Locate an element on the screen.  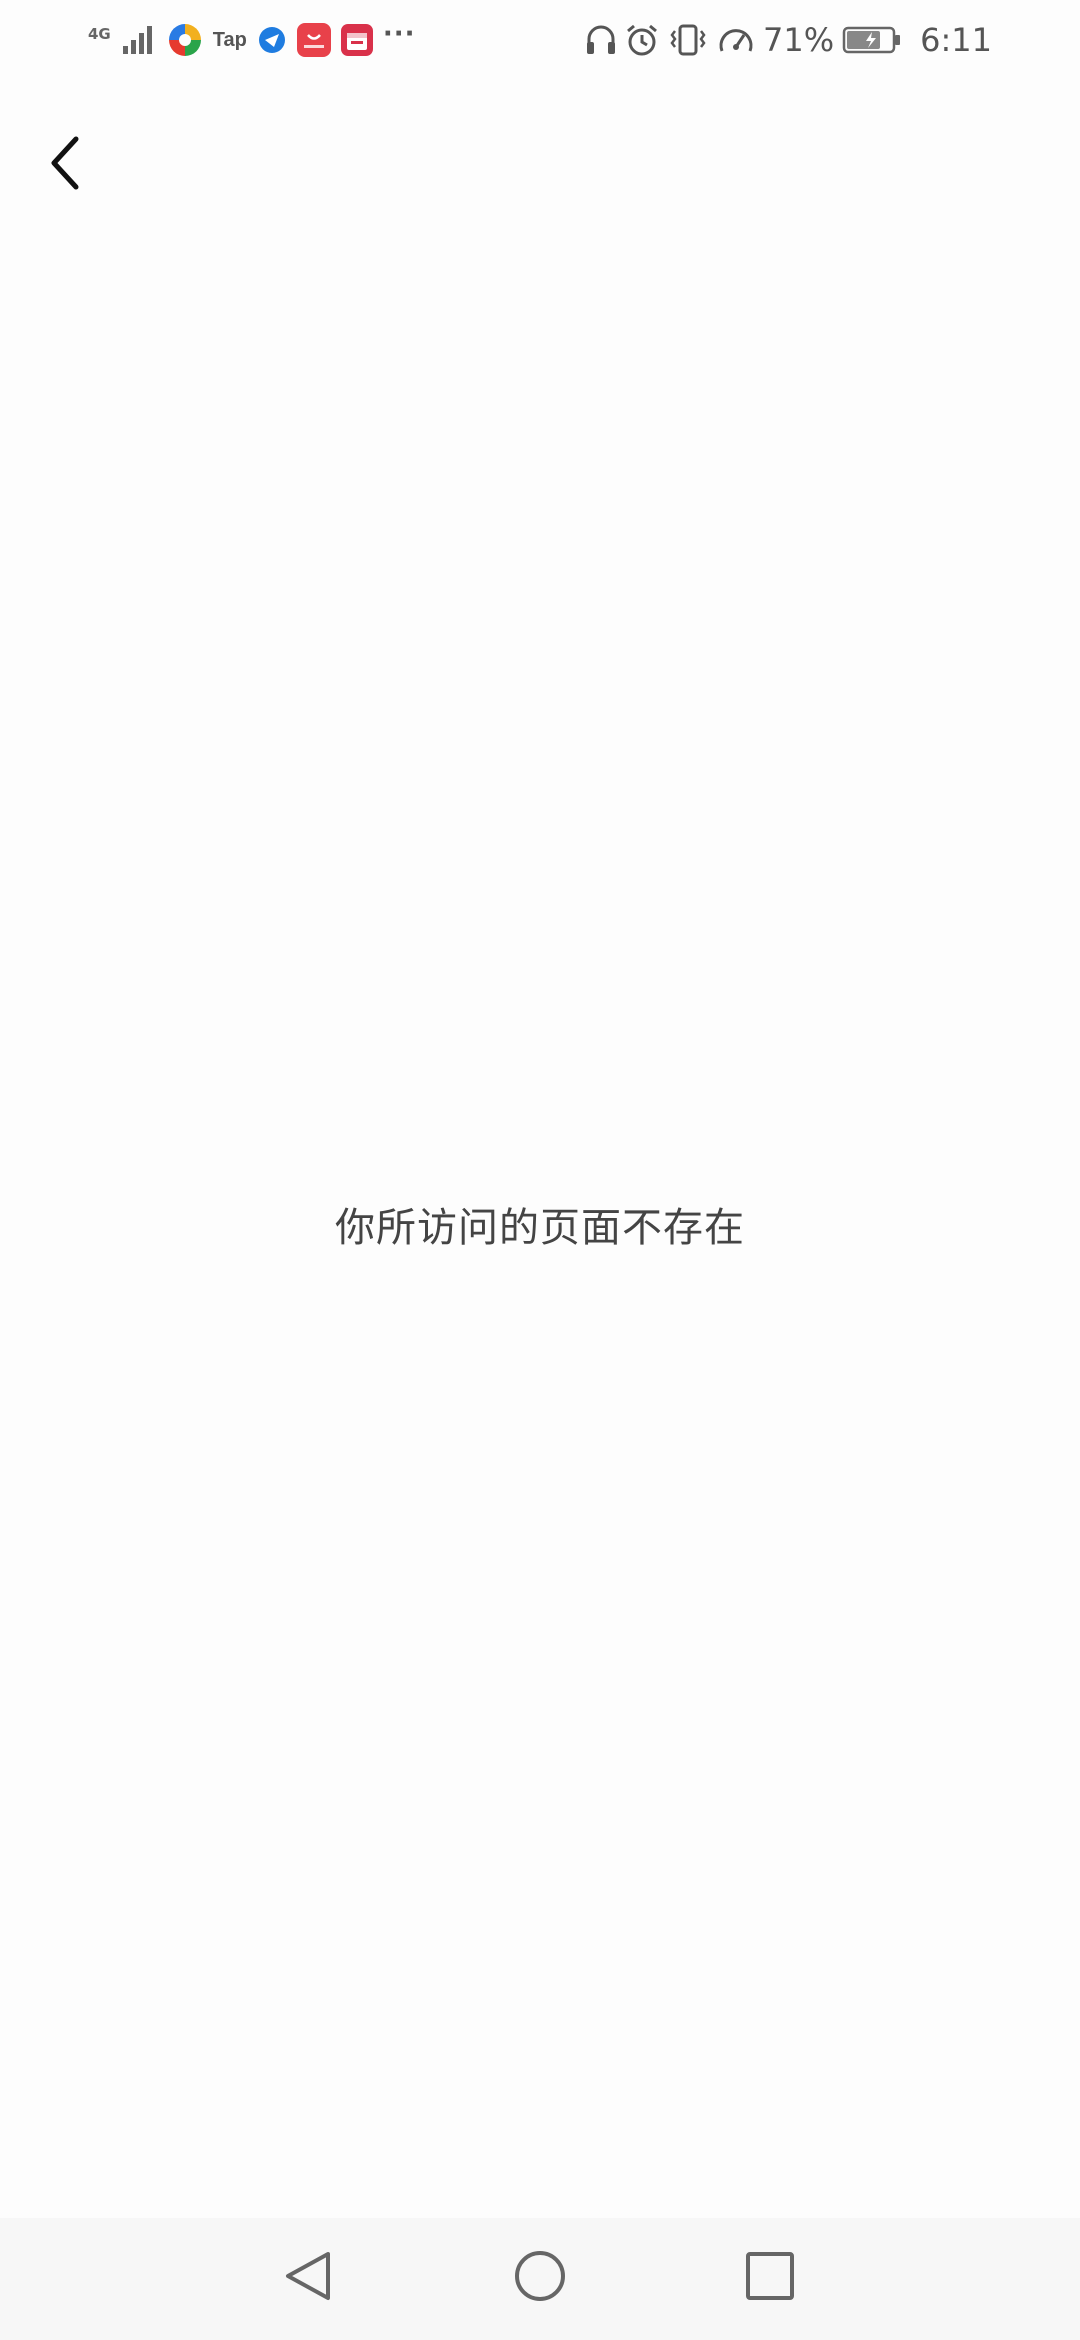
back-button is located at coordinates (66, 165).